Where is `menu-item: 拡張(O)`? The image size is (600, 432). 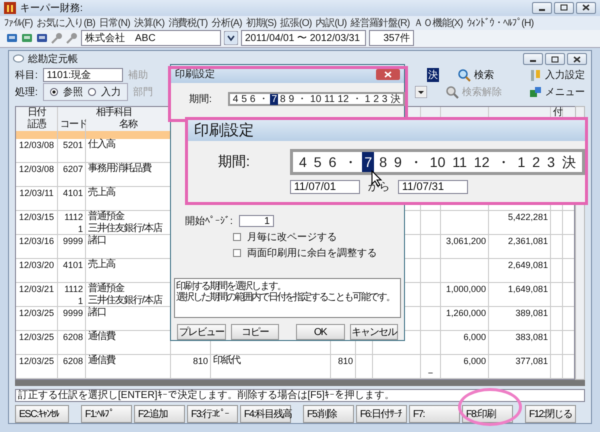 menu-item: 拡張(O) is located at coordinates (296, 23).